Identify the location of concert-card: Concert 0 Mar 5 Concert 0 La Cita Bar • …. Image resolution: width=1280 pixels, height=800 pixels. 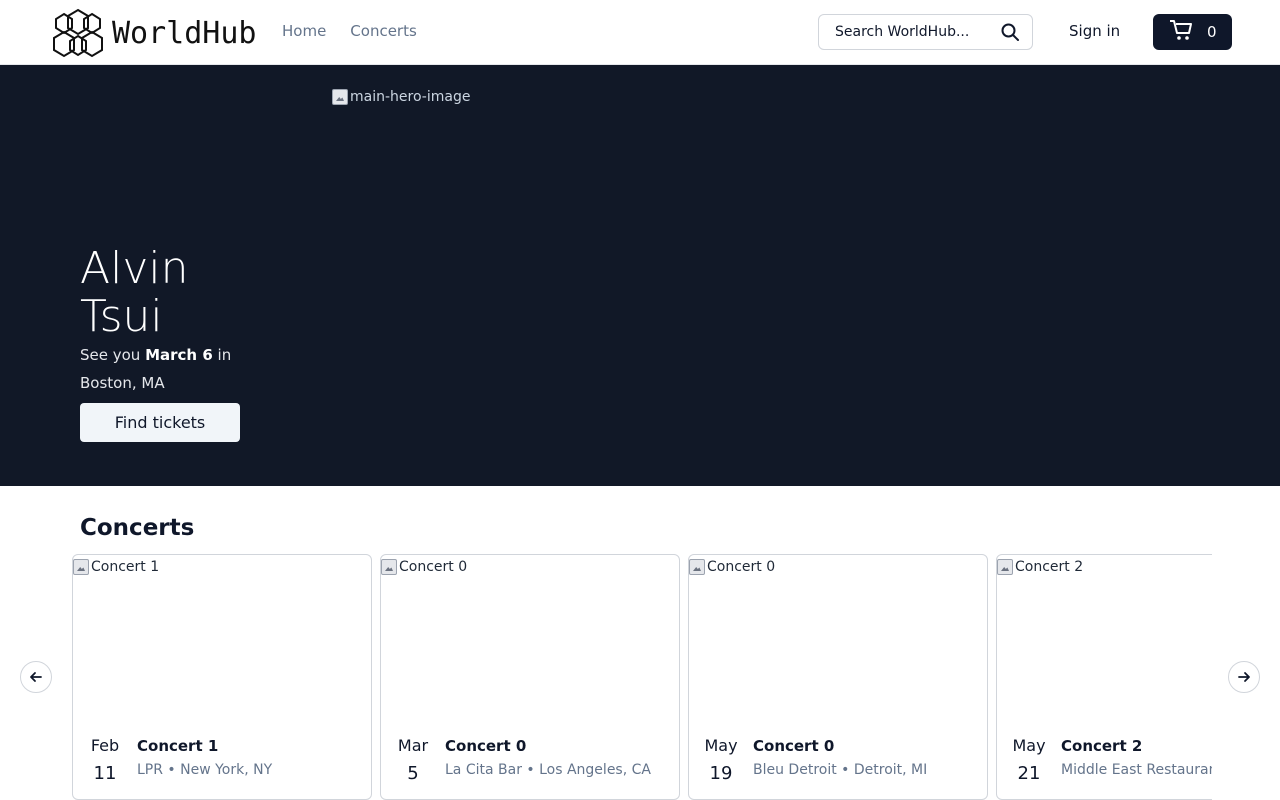
(530, 677).